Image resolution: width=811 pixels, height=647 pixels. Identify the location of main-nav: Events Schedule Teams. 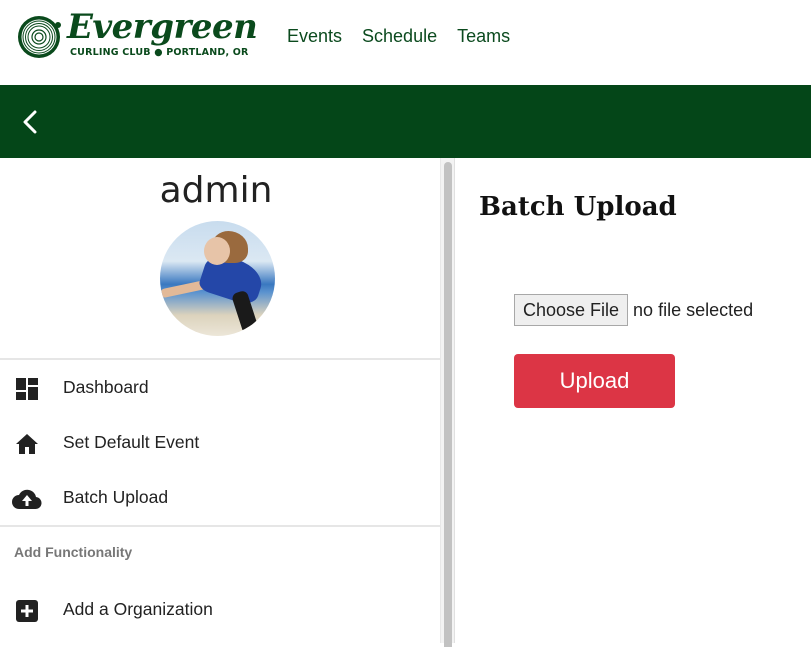
(398, 36).